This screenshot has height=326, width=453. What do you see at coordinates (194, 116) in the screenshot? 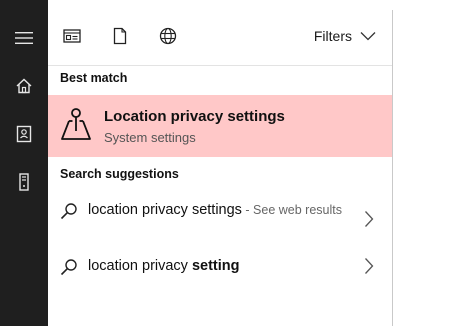
I see `best-match-title: Location privacy settings` at bounding box center [194, 116].